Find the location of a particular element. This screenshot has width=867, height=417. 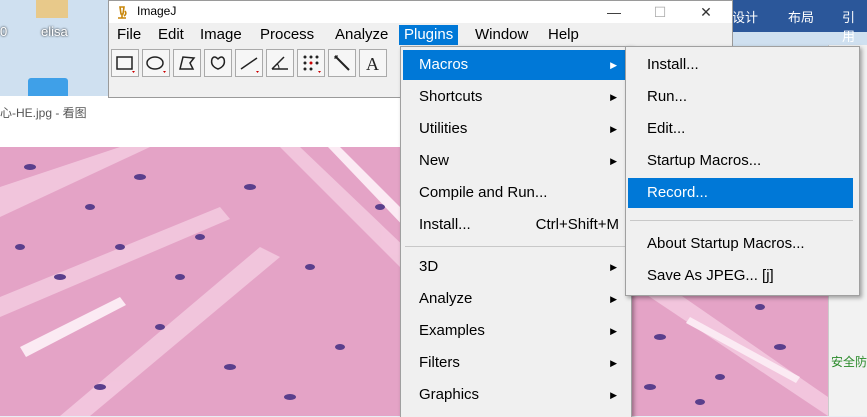

menu-help: Help is located at coordinates (563, 35).